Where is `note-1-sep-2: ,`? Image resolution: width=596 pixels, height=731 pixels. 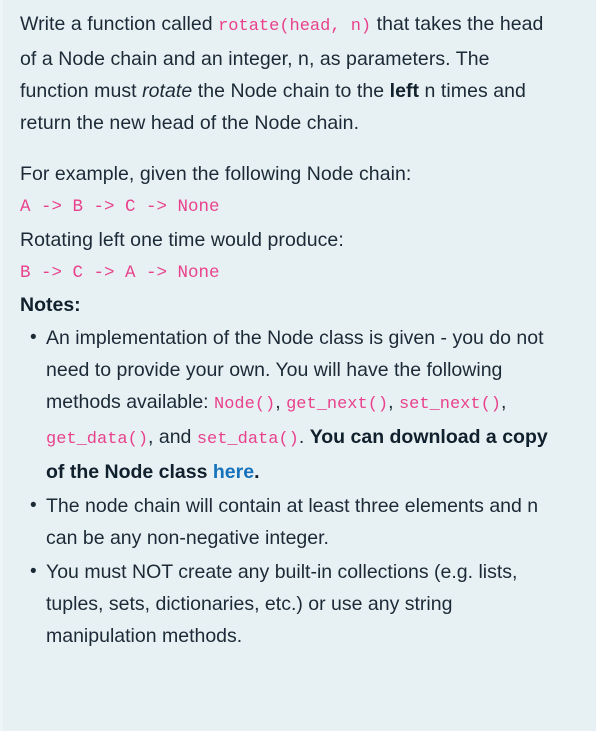 note-1-sep-2: , is located at coordinates (393, 402).